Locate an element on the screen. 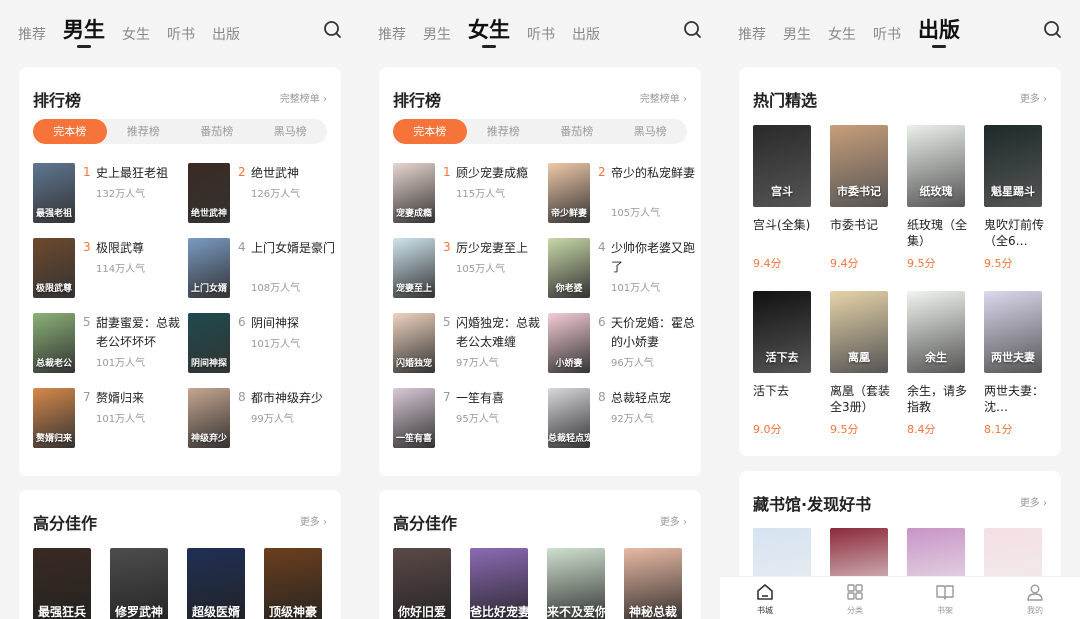 Image resolution: width=1080 pixels, height=619 pixels. ranking-item: 你老婆 4 少帅你老婆又跑了 101万人气 is located at coordinates (623, 268).